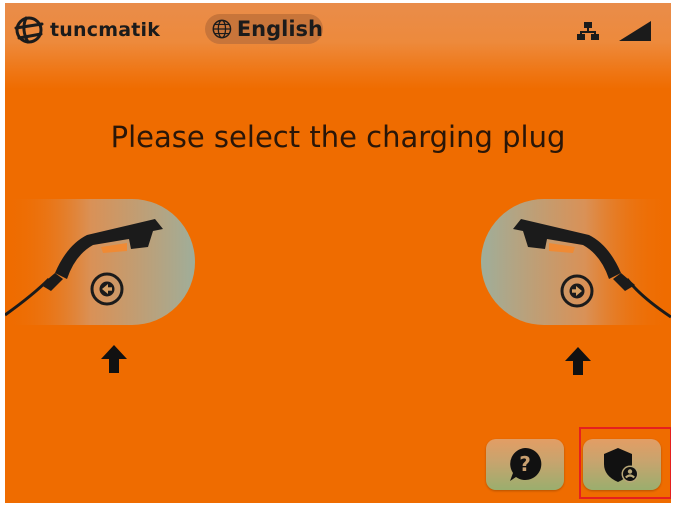  I want to click on logo: tuncmatik, so click(86, 30).